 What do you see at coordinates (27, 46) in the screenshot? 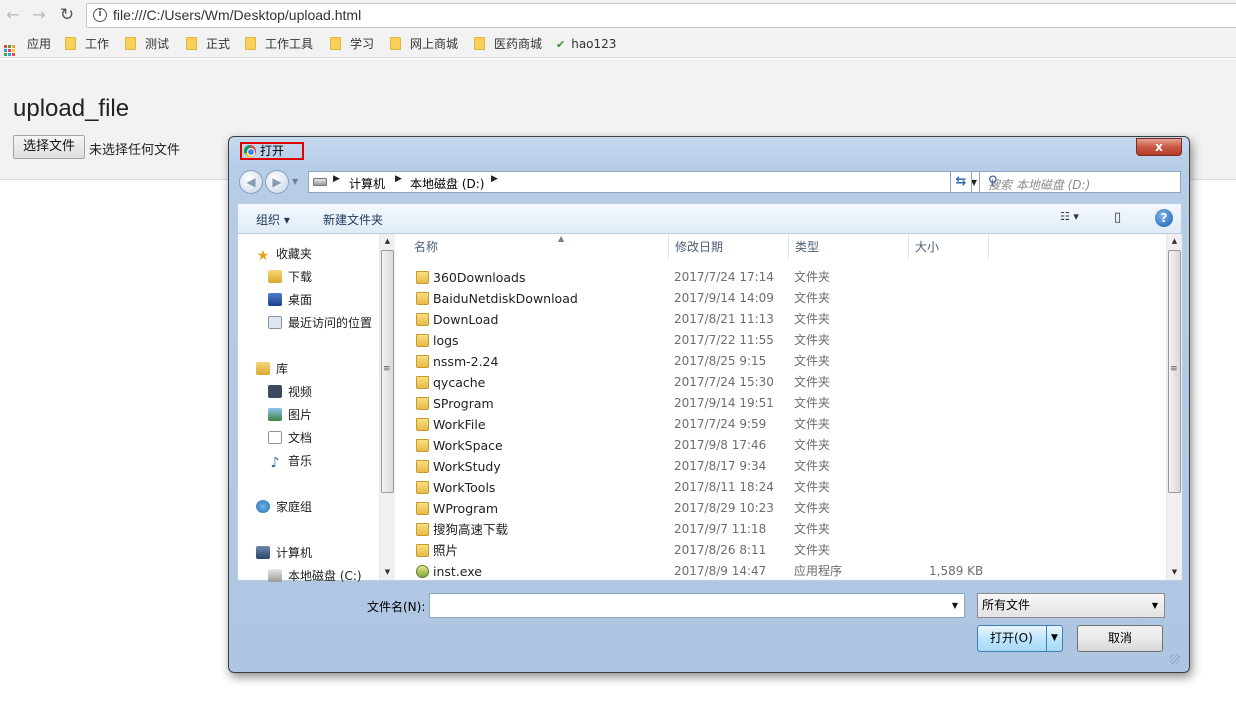
I see `bookmark-apps: 应用` at bounding box center [27, 46].